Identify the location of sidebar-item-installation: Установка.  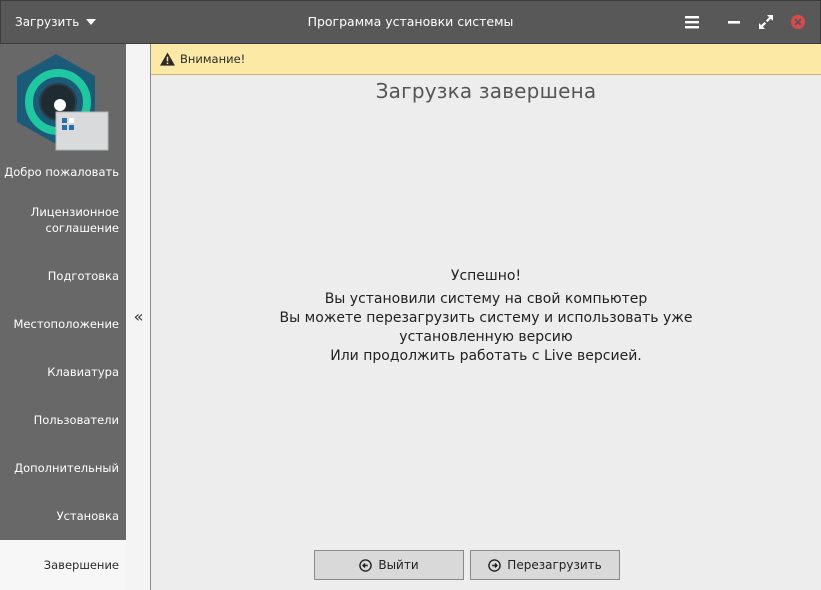
(63, 516).